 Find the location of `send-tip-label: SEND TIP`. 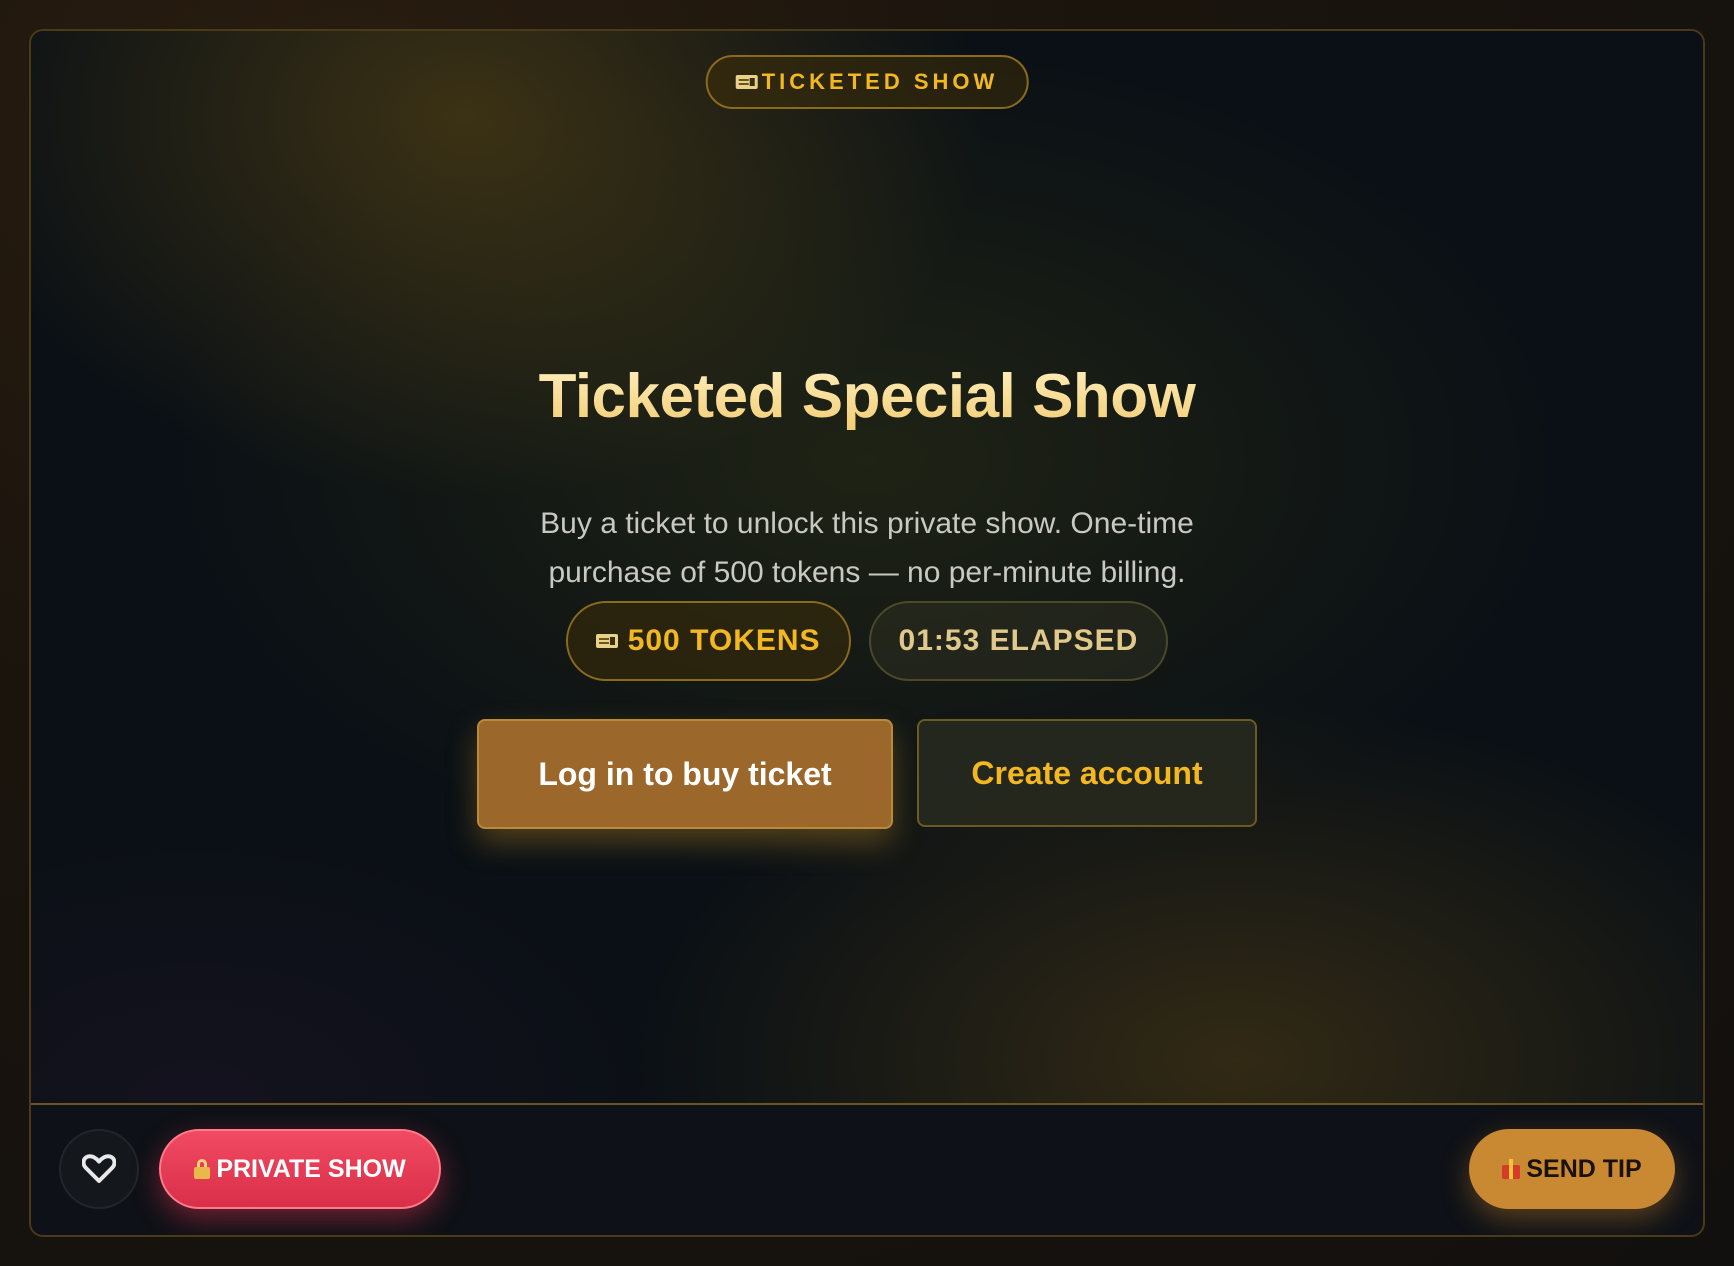

send-tip-label: SEND TIP is located at coordinates (1584, 1168).